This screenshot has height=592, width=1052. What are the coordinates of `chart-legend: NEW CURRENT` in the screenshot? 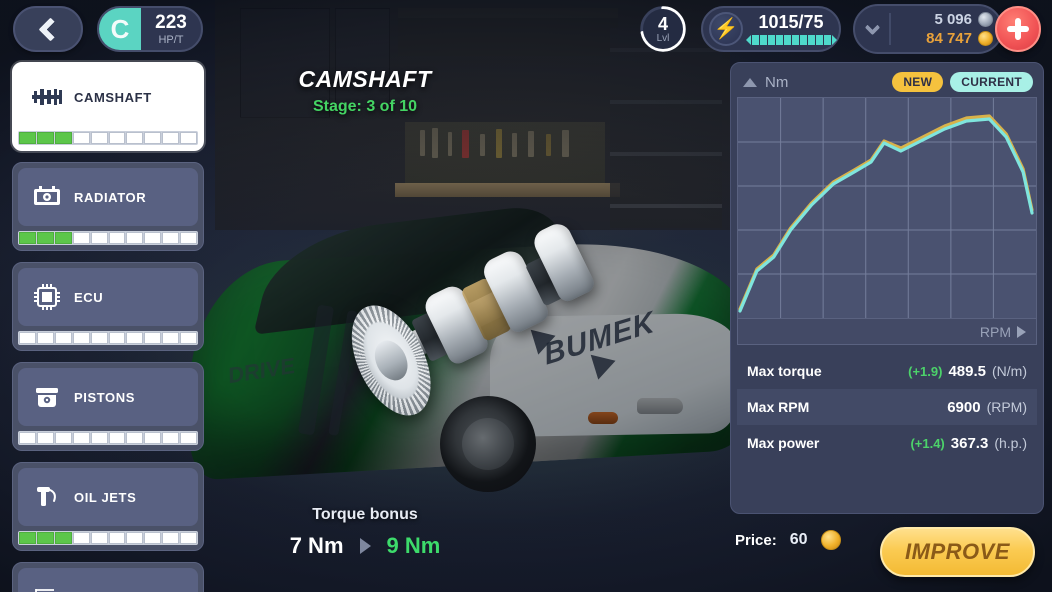 It's located at (962, 82).